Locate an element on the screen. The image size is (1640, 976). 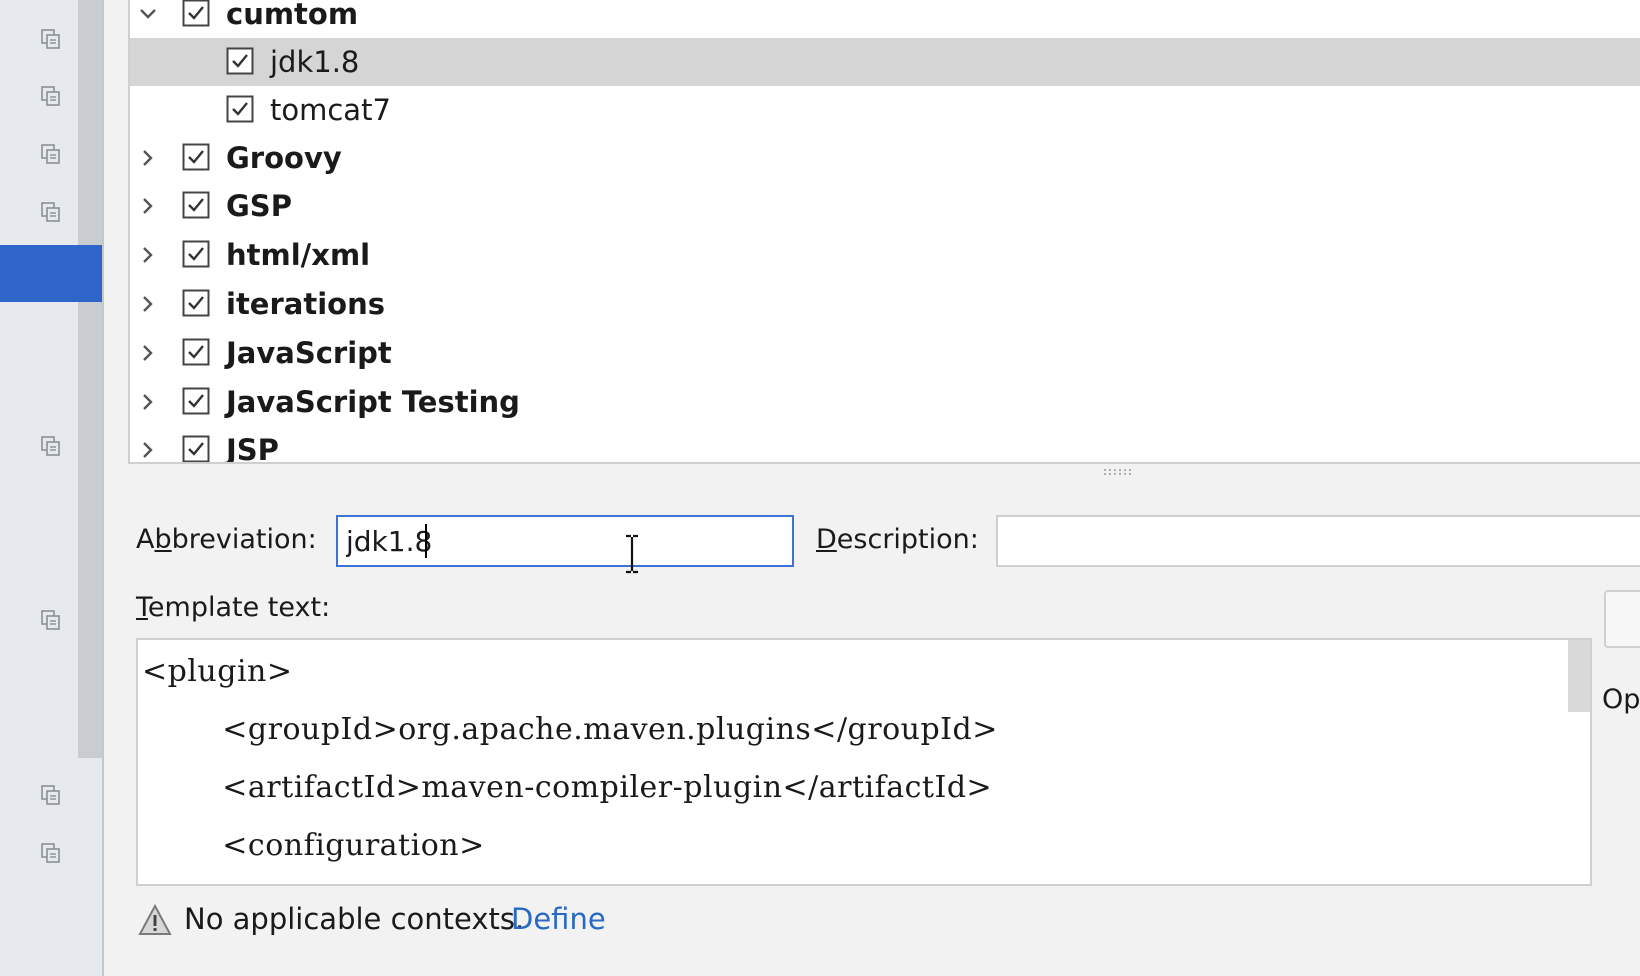
template-line: <plugin> is located at coordinates (217, 671).